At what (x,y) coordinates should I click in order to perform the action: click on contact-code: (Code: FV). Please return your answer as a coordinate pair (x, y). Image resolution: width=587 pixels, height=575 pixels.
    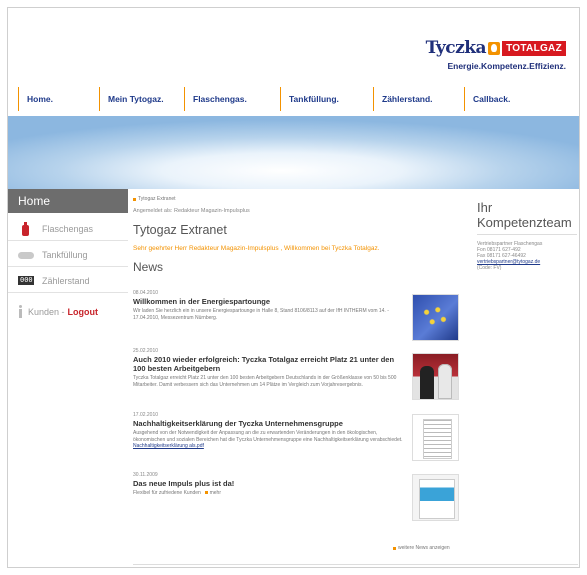
    Looking at the image, I should click on (489, 268).